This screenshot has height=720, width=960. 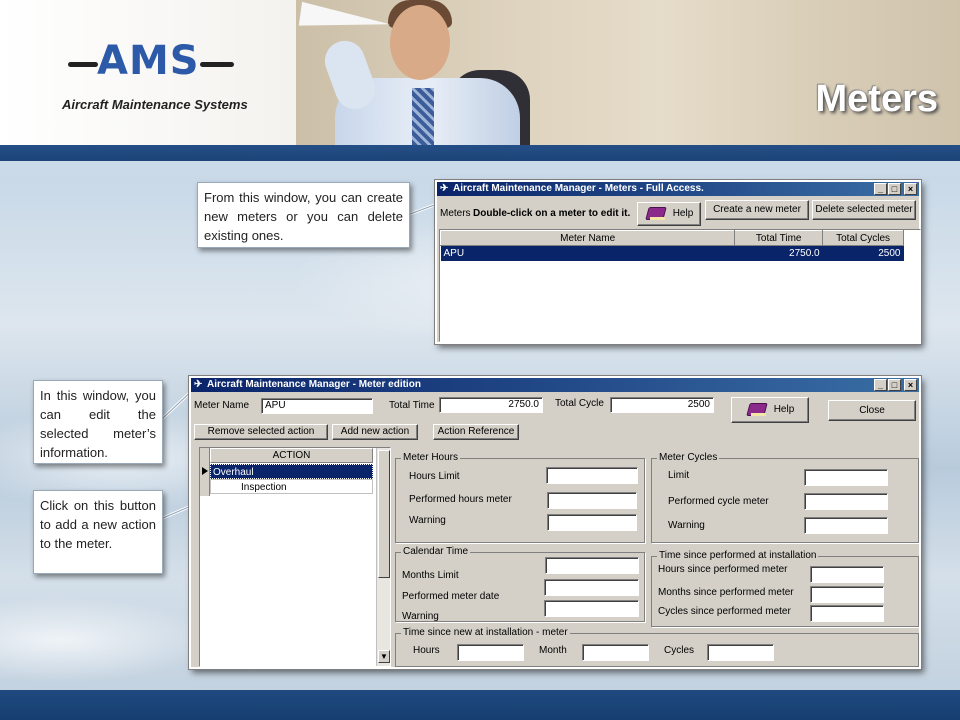 I want to click on meters-label: Meters, so click(x=455, y=213).